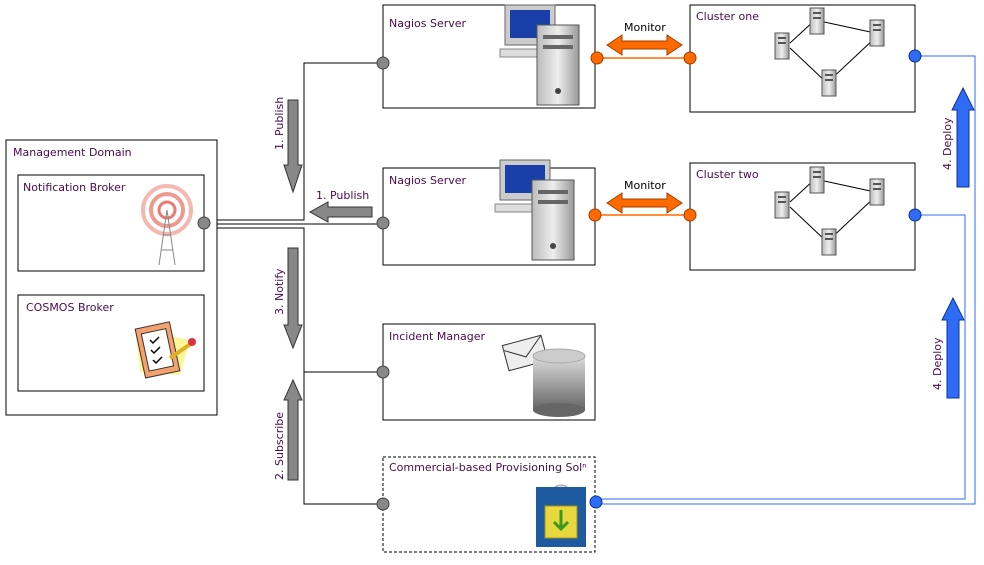  What do you see at coordinates (279, 291) in the screenshot?
I see `svg-text: 3. Notify` at bounding box center [279, 291].